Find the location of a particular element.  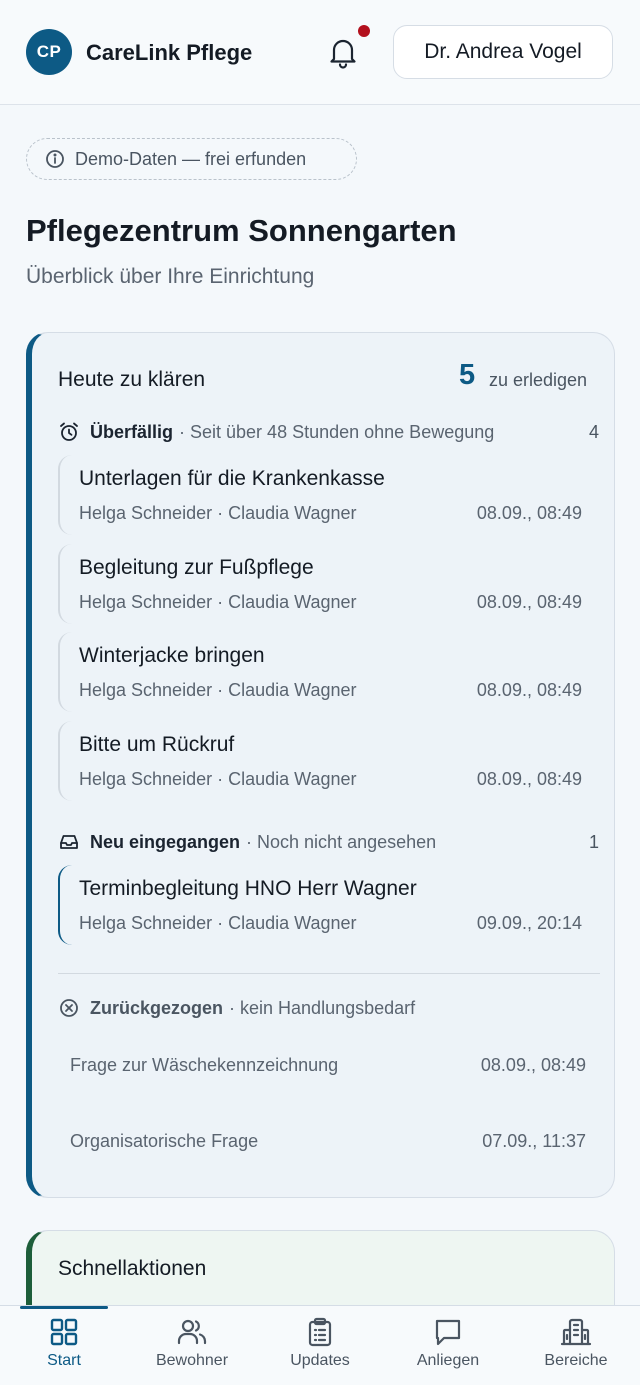

new-group-count: 1 is located at coordinates (593, 841).